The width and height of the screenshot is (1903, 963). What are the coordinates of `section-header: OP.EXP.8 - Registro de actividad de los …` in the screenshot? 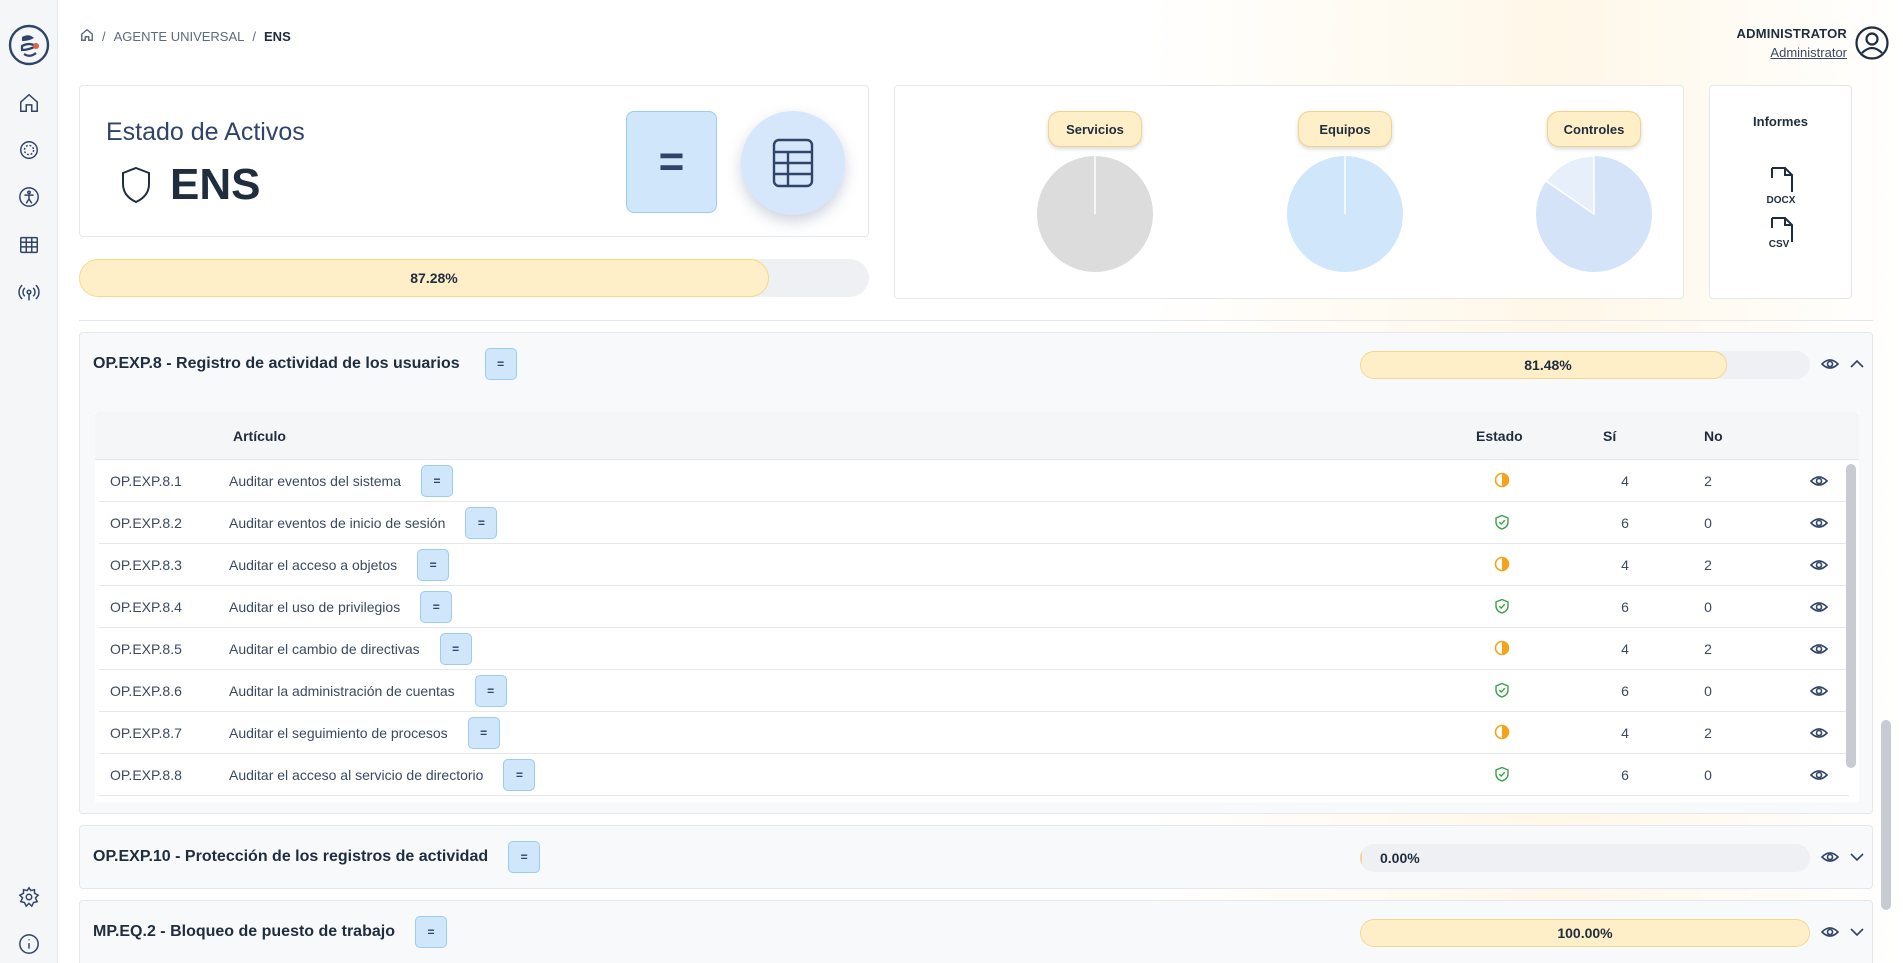 It's located at (976, 364).